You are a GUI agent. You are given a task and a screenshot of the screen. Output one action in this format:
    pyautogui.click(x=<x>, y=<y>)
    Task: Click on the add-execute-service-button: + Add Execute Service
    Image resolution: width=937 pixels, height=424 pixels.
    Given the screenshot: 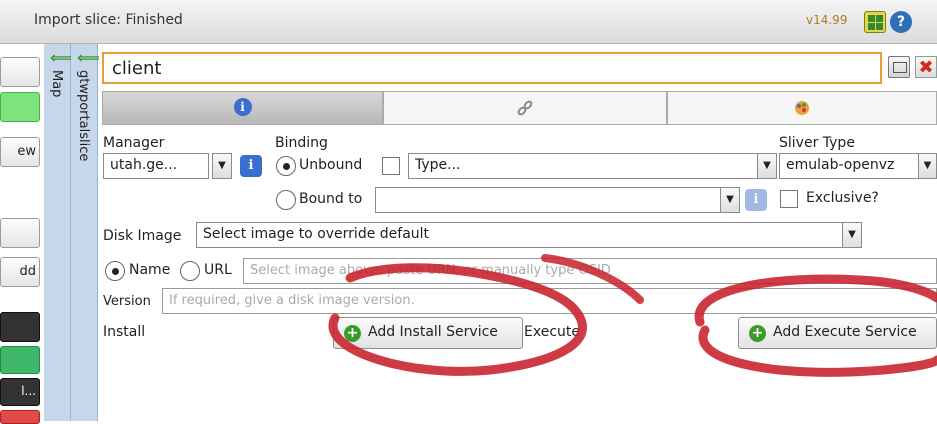 What is the action you would take?
    pyautogui.click(x=837, y=333)
    